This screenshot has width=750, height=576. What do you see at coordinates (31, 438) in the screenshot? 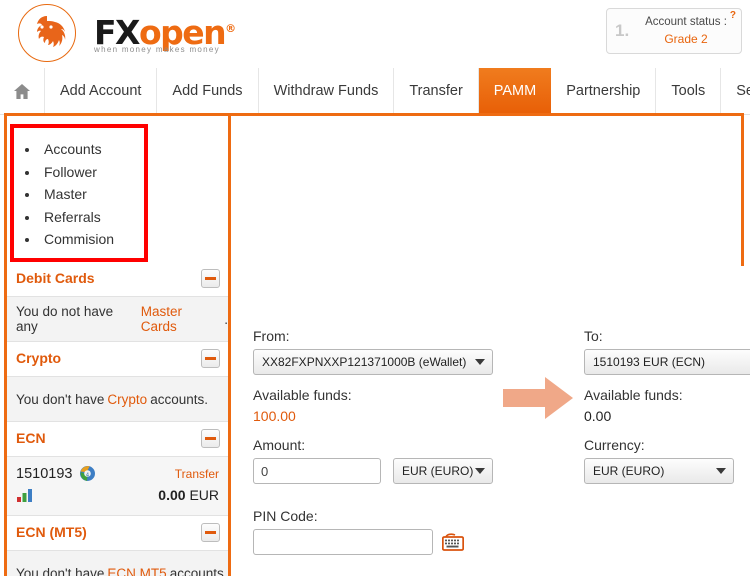
I see `sidebar-section-title: ECN` at bounding box center [31, 438].